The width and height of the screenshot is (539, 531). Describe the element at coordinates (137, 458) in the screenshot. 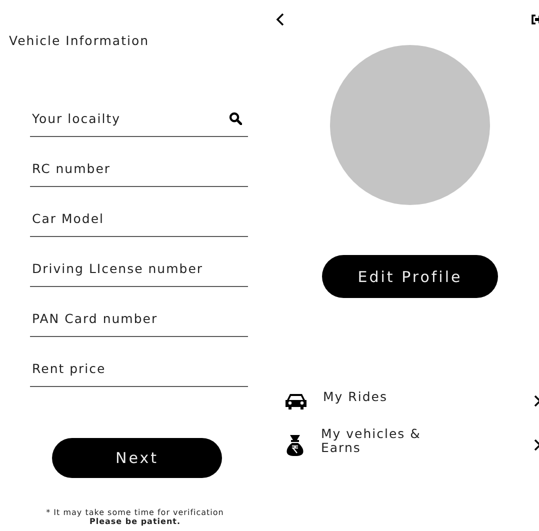

I see `next-button: Next` at that location.